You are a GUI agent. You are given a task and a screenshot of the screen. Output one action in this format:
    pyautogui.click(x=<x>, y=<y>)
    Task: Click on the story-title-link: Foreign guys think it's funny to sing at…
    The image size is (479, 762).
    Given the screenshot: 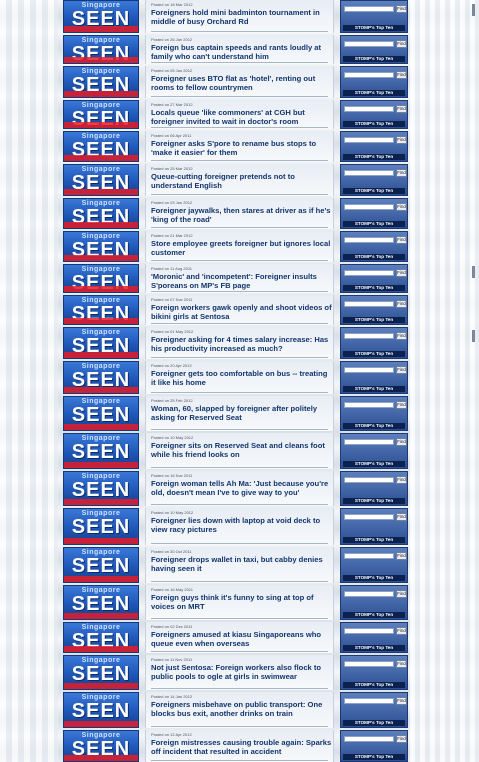 What is the action you would take?
    pyautogui.click(x=242, y=602)
    